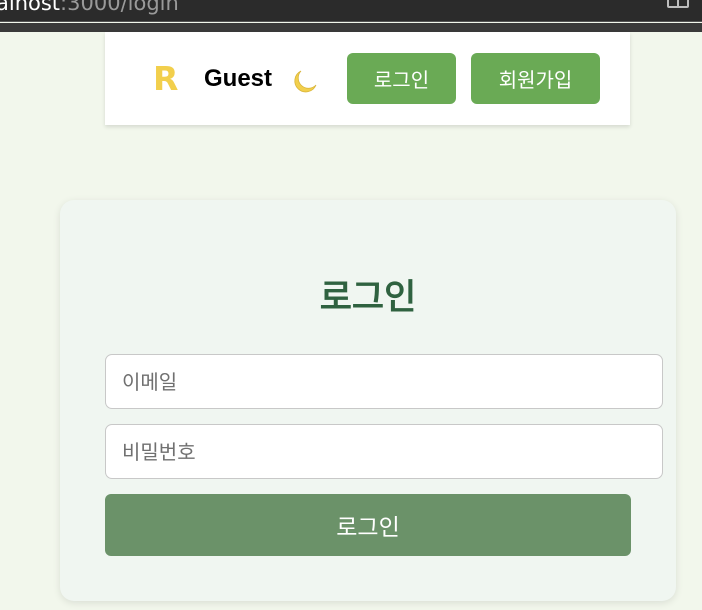  Describe the element at coordinates (535, 78) in the screenshot. I see `nav-signup-button: 회원가입` at that location.